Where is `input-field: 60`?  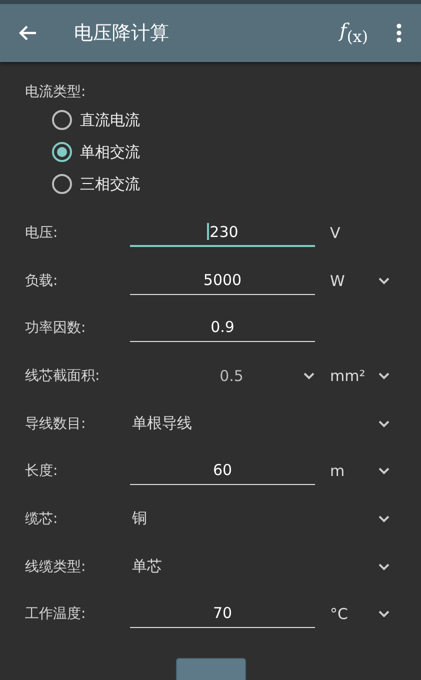
input-field: 60 is located at coordinates (222, 471).